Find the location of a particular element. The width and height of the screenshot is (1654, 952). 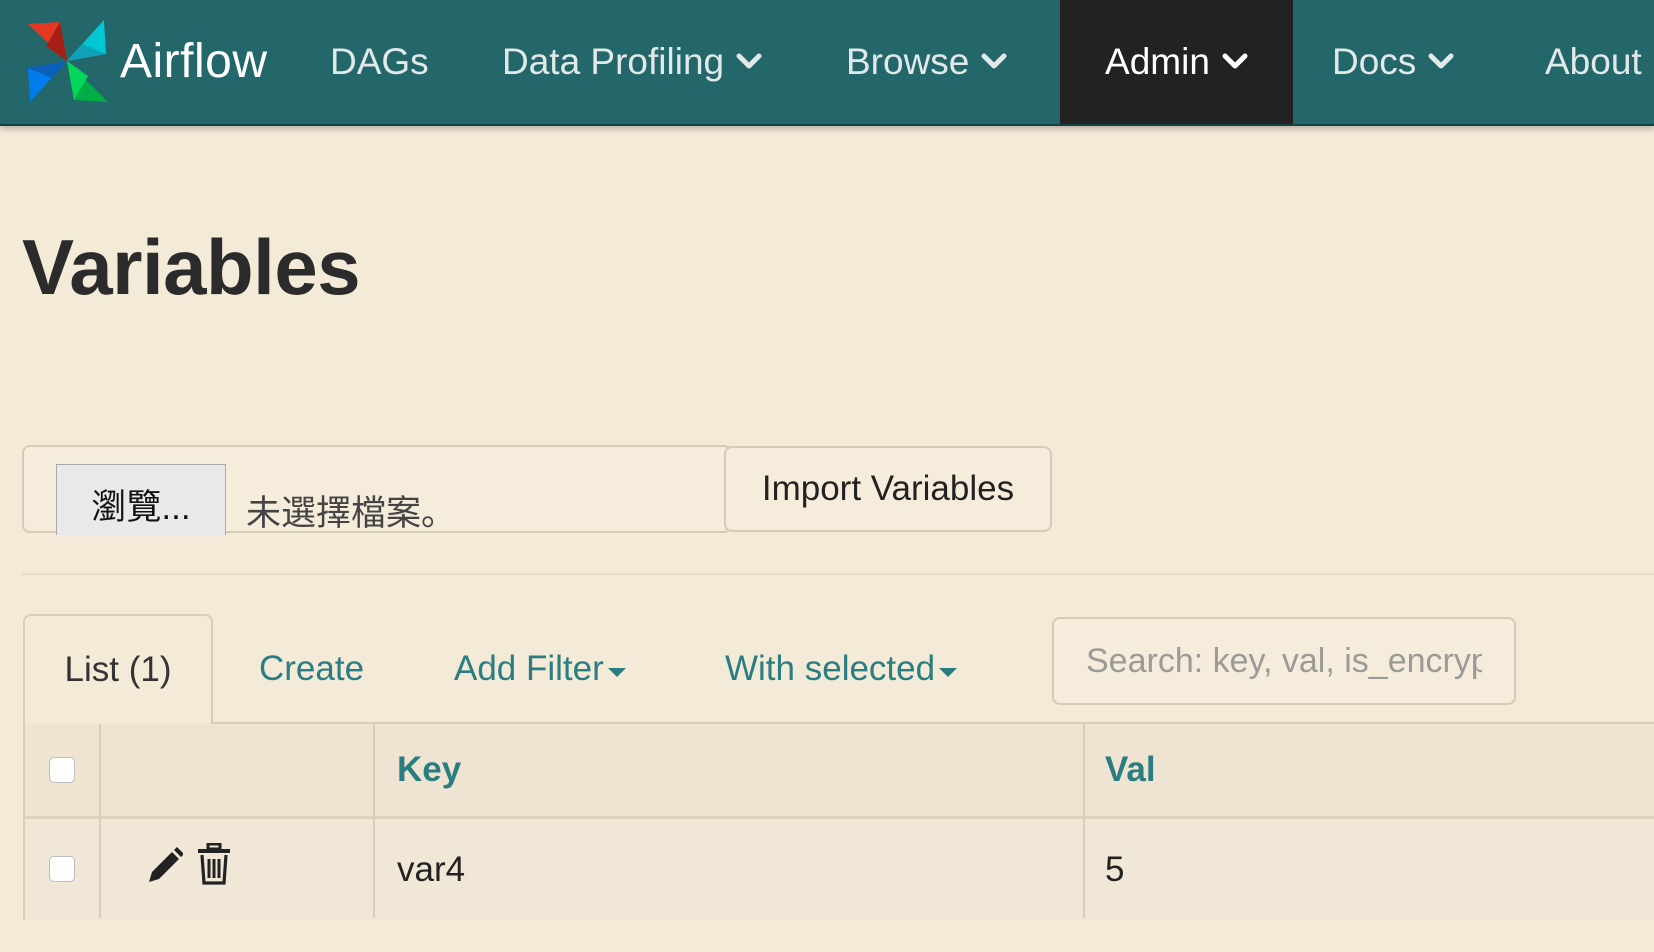

cell-val: 5 is located at coordinates (1115, 869).